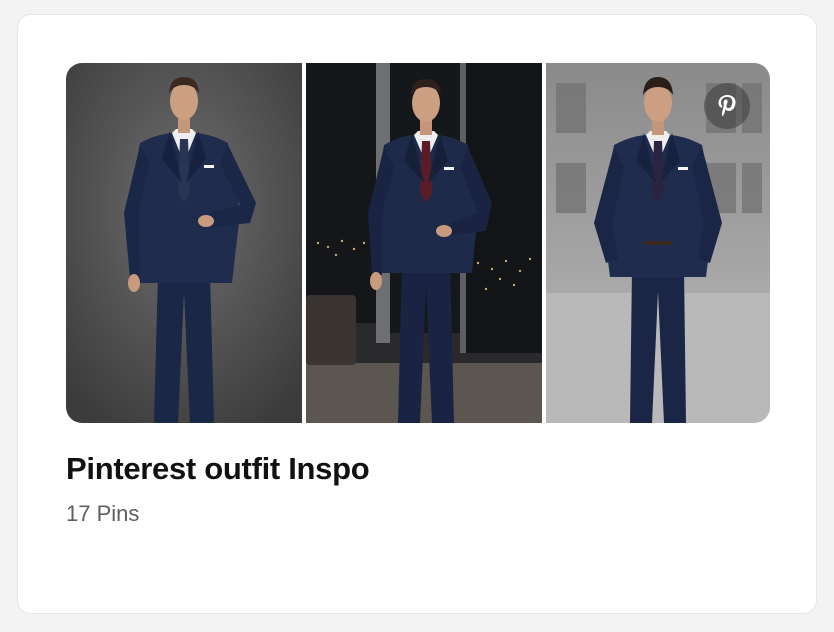 The width and height of the screenshot is (834, 632). What do you see at coordinates (103, 513) in the screenshot?
I see `pin-count: 17 Pins` at bounding box center [103, 513].